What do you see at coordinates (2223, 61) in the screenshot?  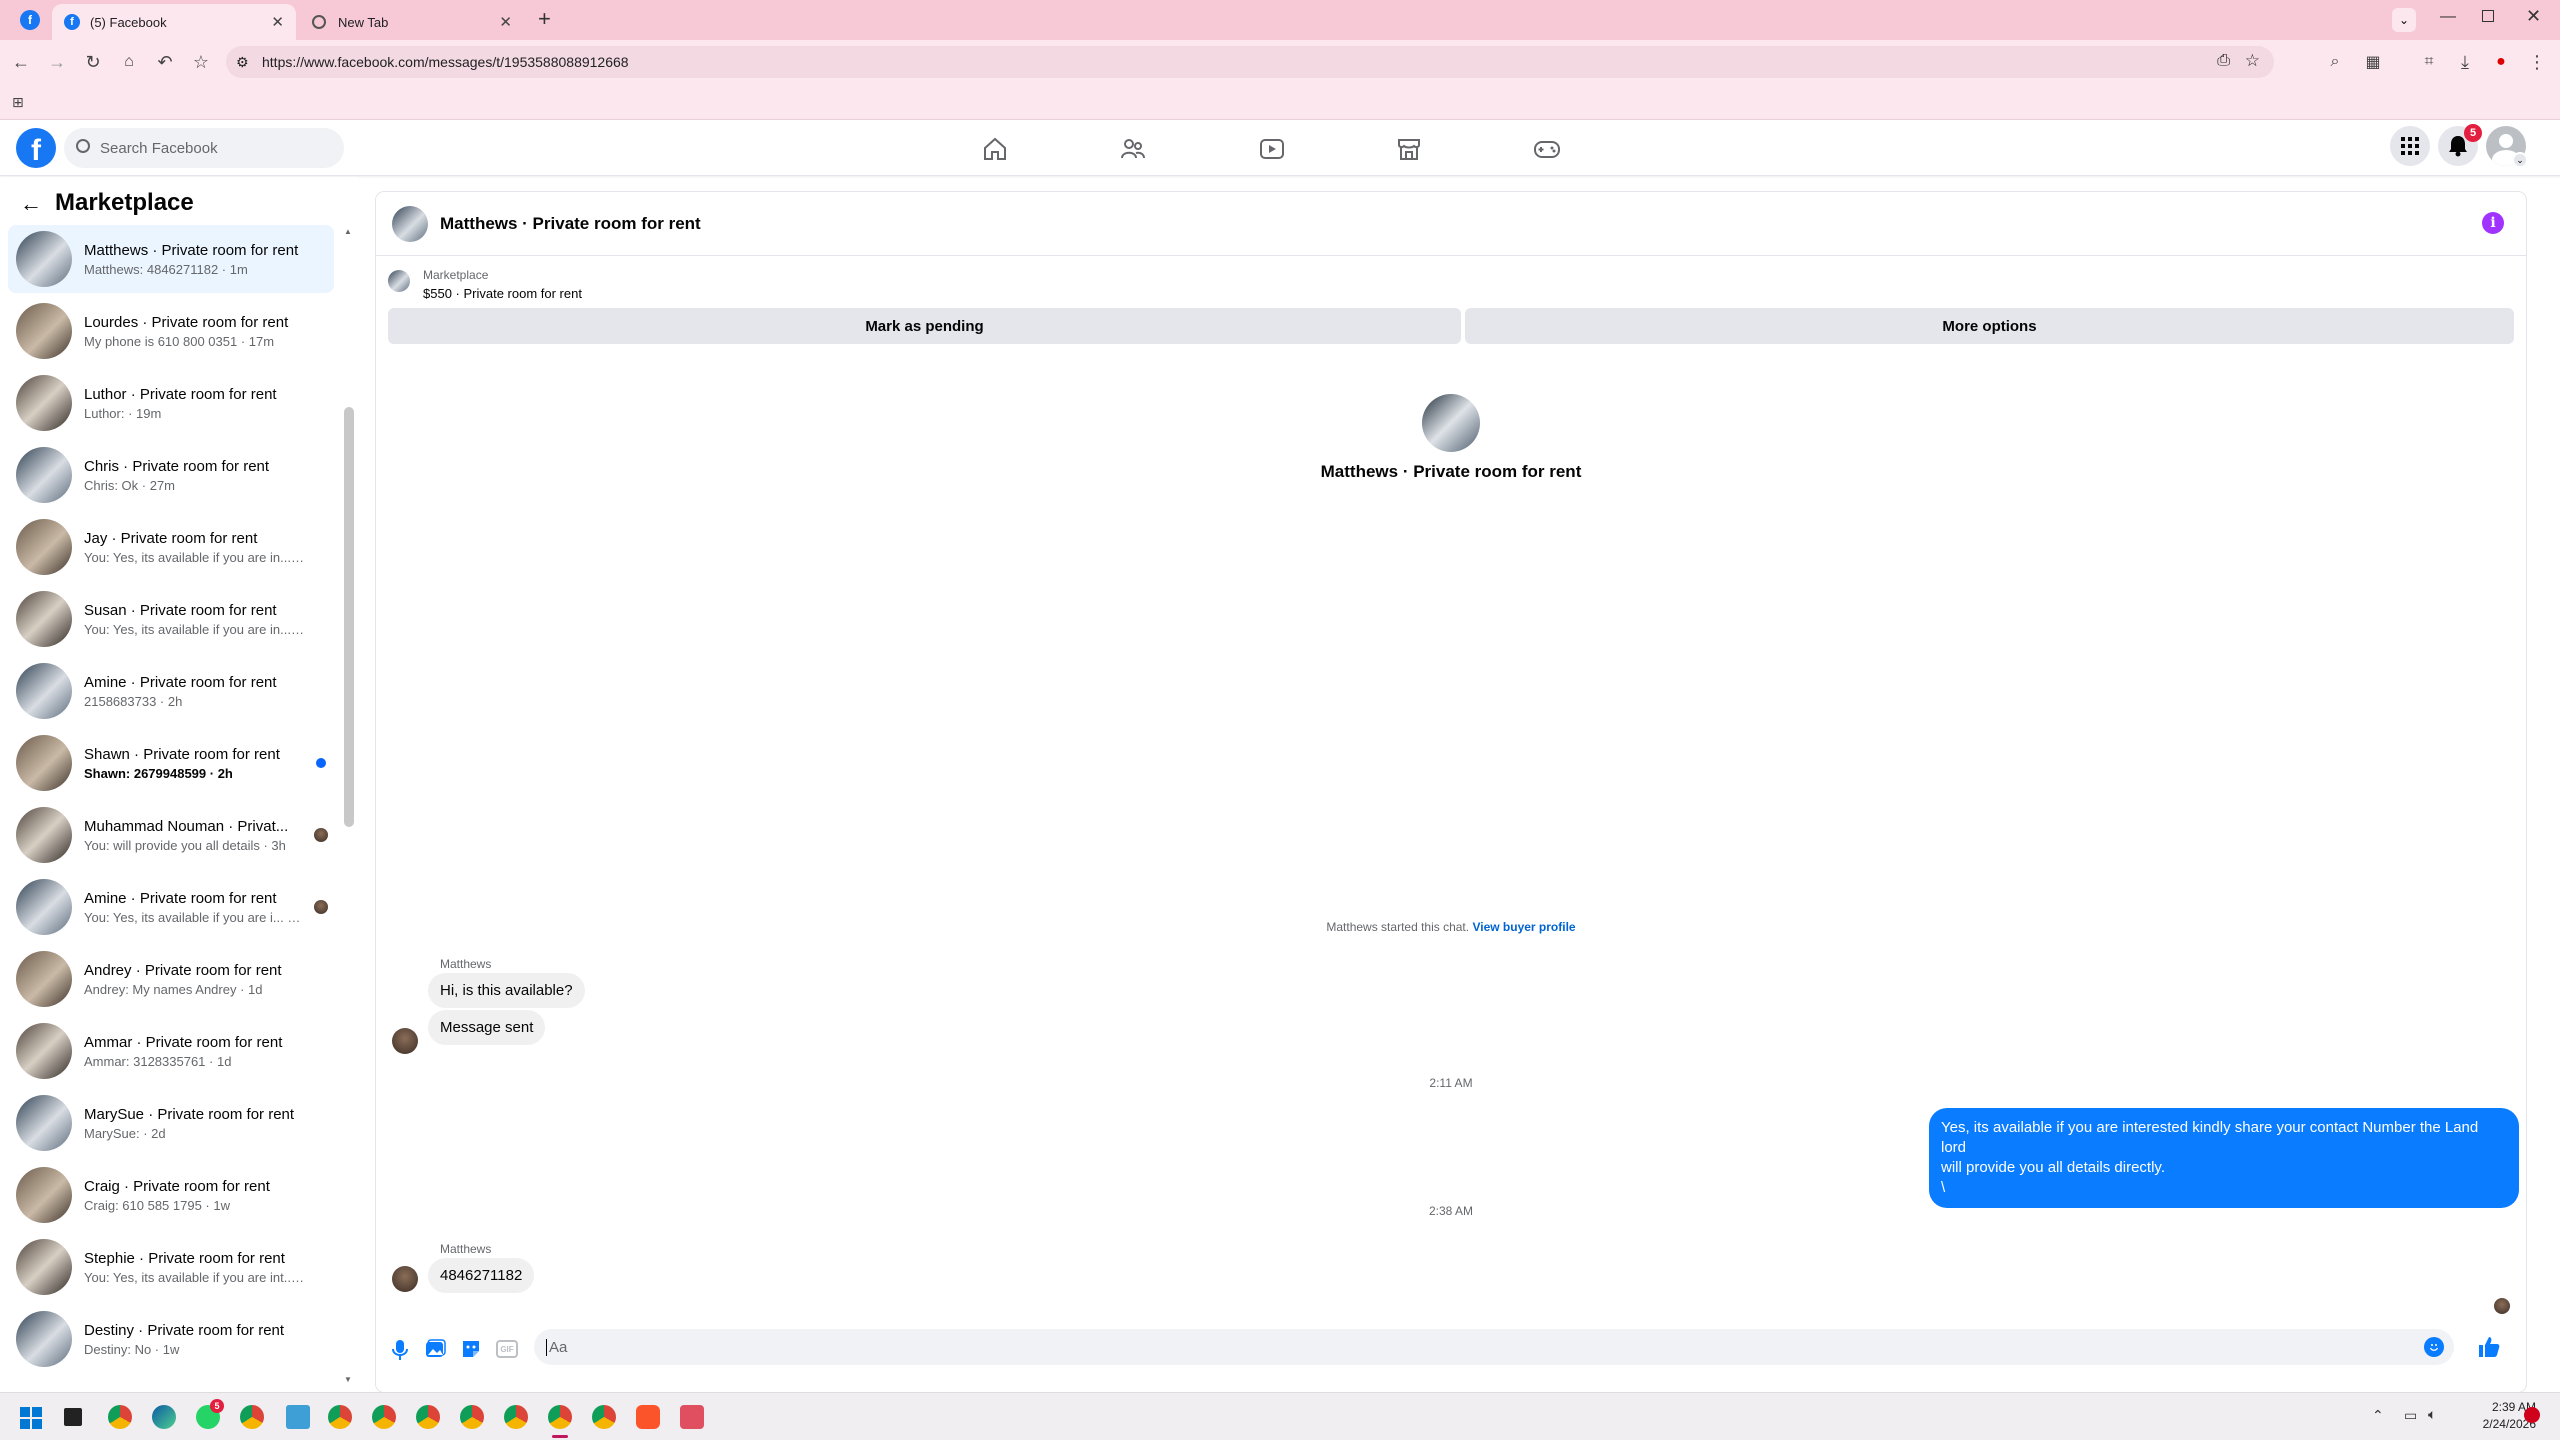 I see `install-app-icon: ⎙` at bounding box center [2223, 61].